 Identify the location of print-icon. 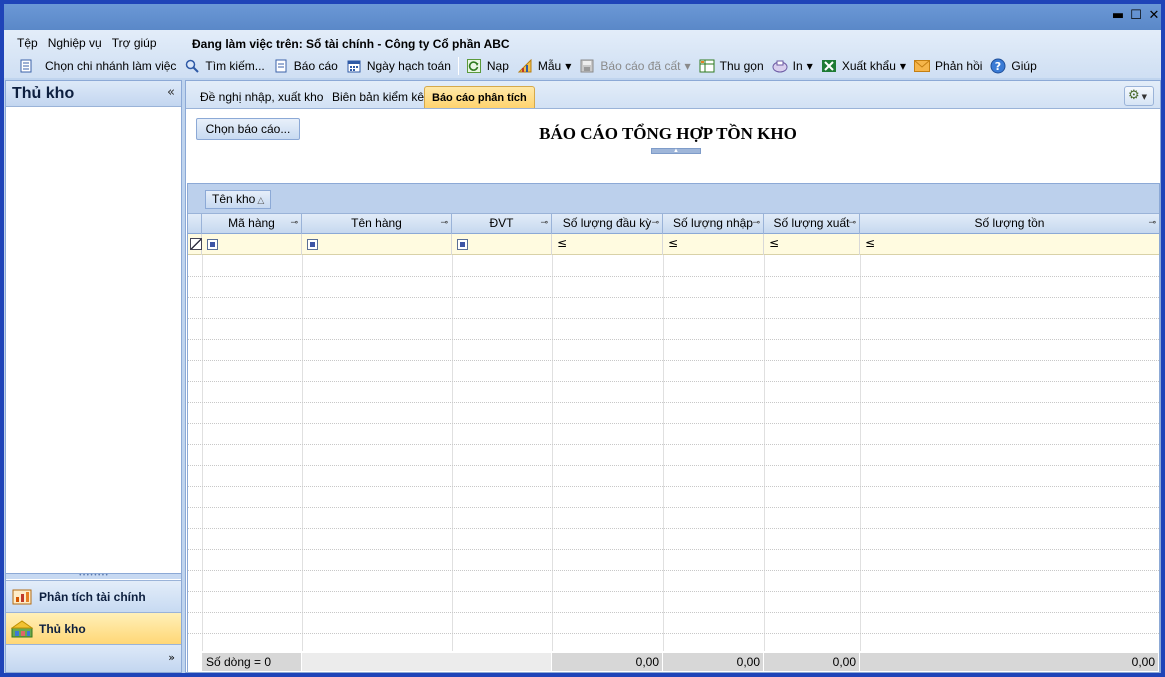
(780, 66).